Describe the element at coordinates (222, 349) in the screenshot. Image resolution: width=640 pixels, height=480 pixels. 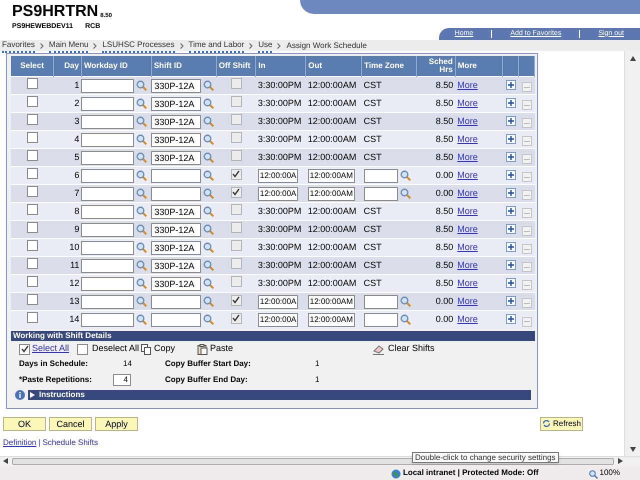
I see `paste-label: Paste` at that location.